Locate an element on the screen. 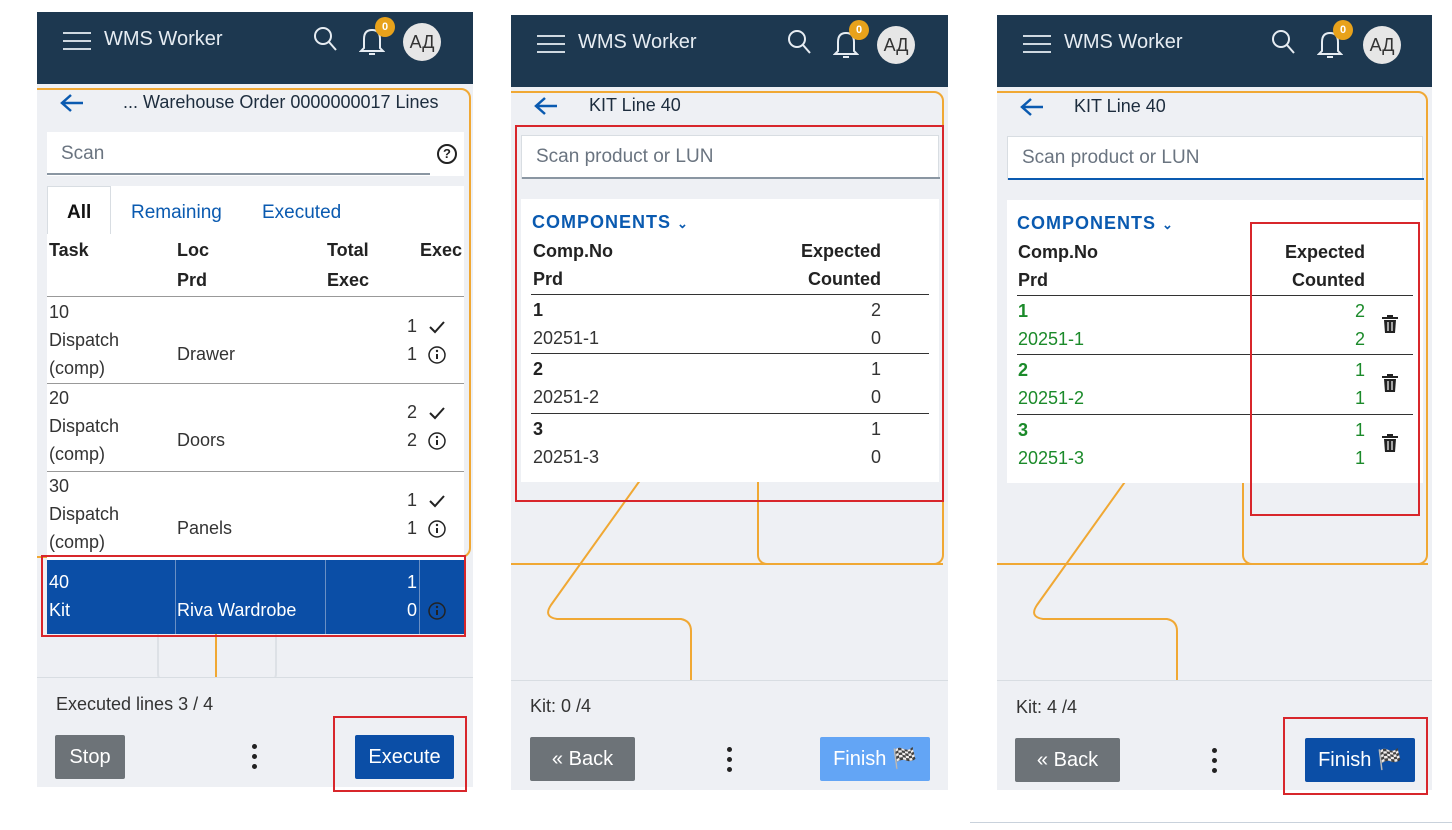 This screenshot has height=830, width=1452. table-row: 30 Dispatch (comp) Panels 1 1 is located at coordinates (255, 515).